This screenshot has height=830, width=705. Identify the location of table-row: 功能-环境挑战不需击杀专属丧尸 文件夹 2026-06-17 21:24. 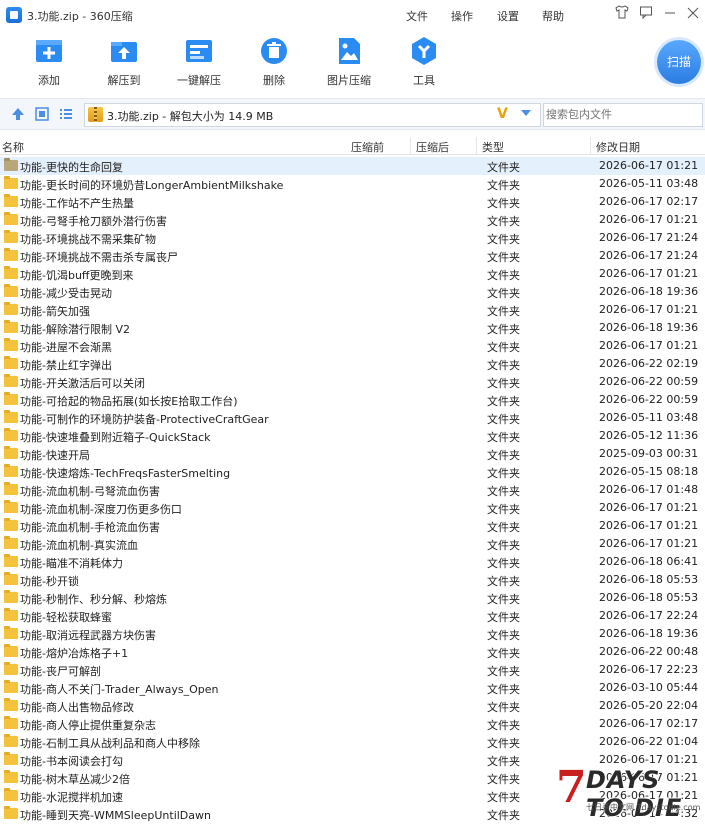
(352, 256).